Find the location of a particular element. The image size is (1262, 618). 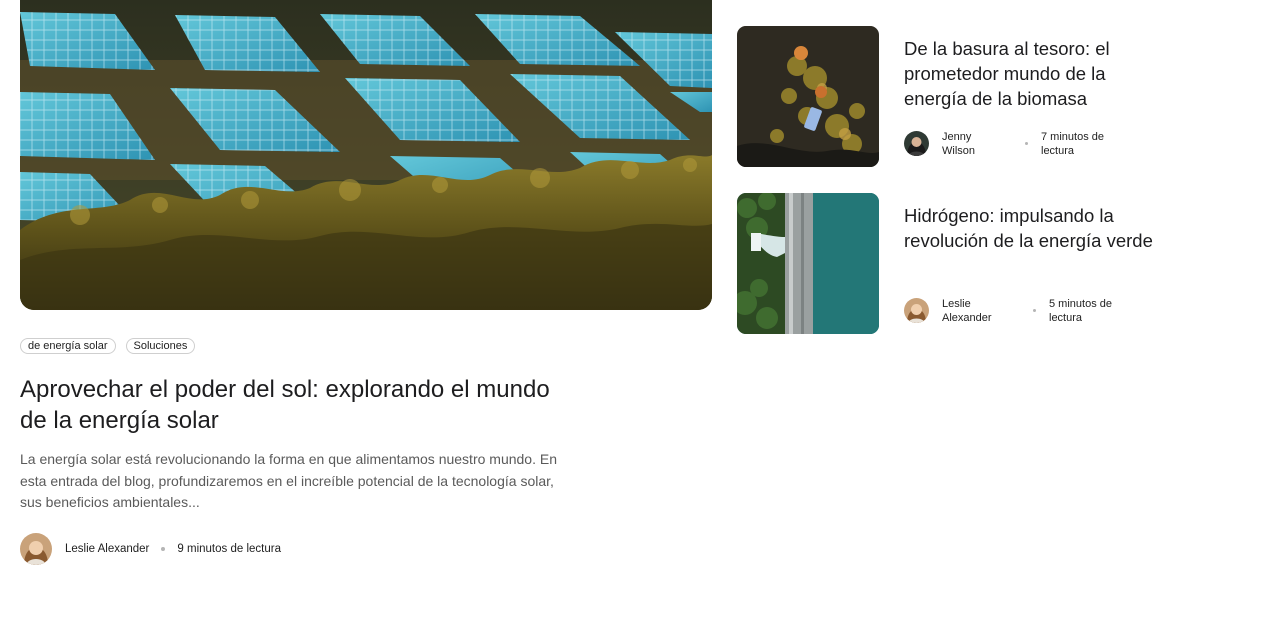

side-post-meta: Jenny Wilson 7 minutos de lectura is located at coordinates (1034, 144).